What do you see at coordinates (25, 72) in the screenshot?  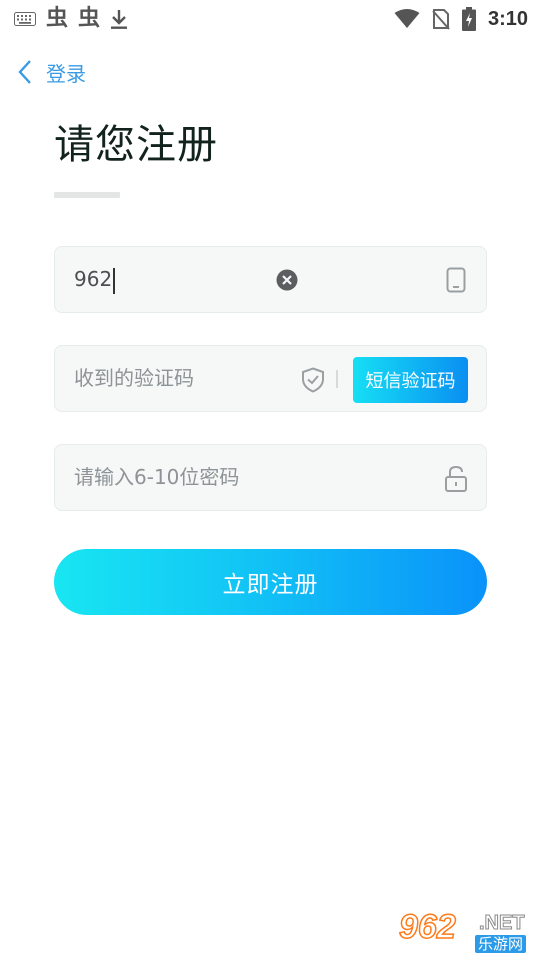 I see `chevron-left-icon` at bounding box center [25, 72].